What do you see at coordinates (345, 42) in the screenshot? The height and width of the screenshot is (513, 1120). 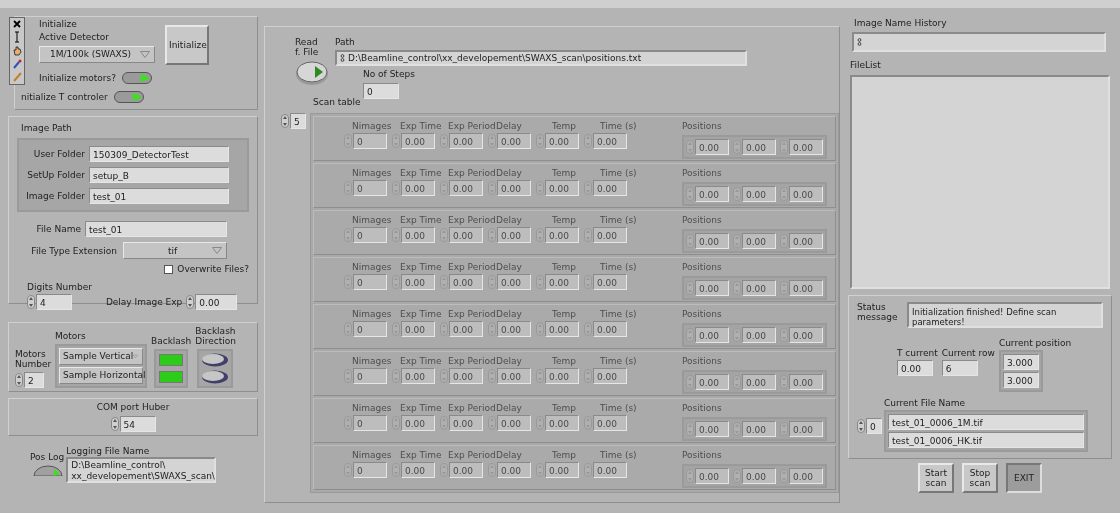 I see `field-label: Path` at bounding box center [345, 42].